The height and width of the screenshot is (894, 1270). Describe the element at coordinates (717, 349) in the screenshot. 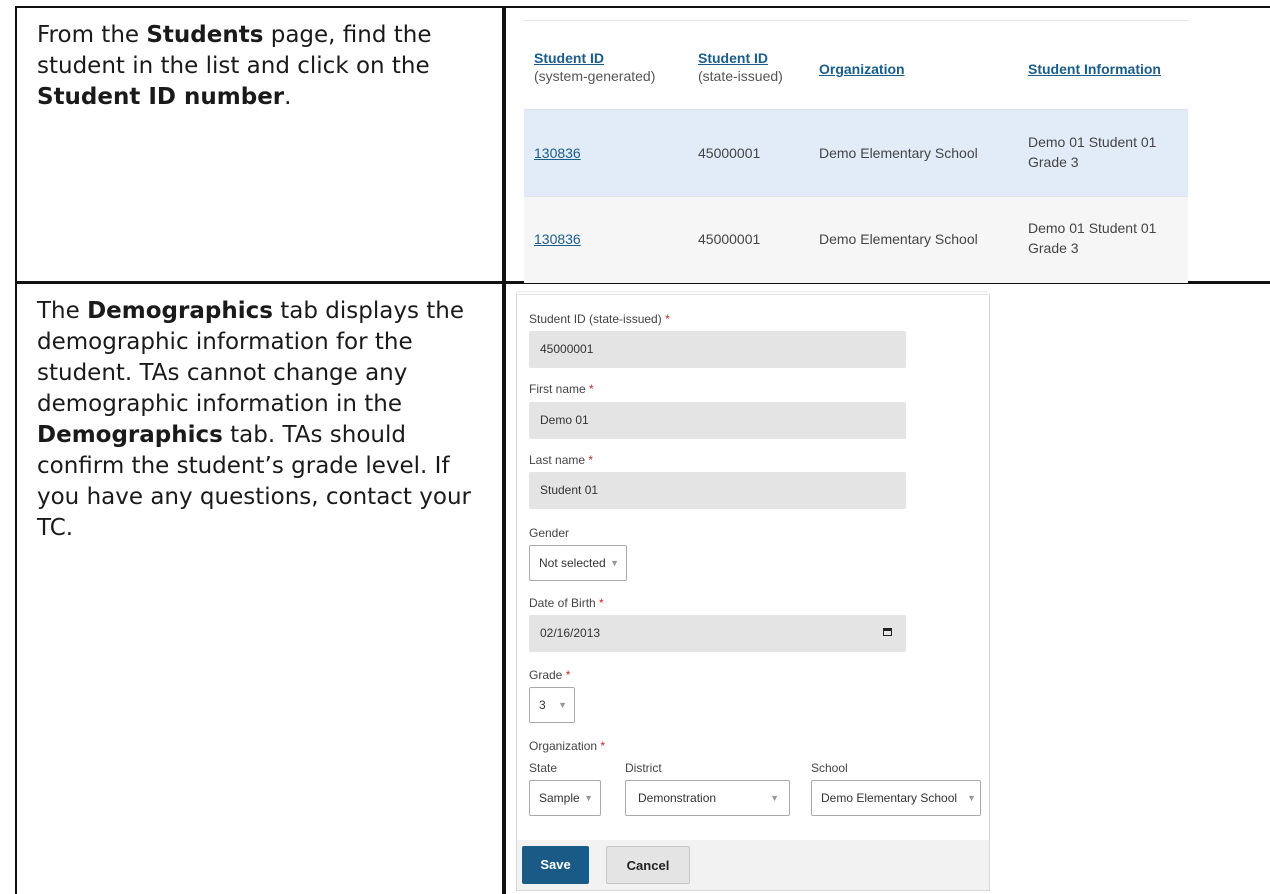

I see `state-id-field: 45000001` at that location.